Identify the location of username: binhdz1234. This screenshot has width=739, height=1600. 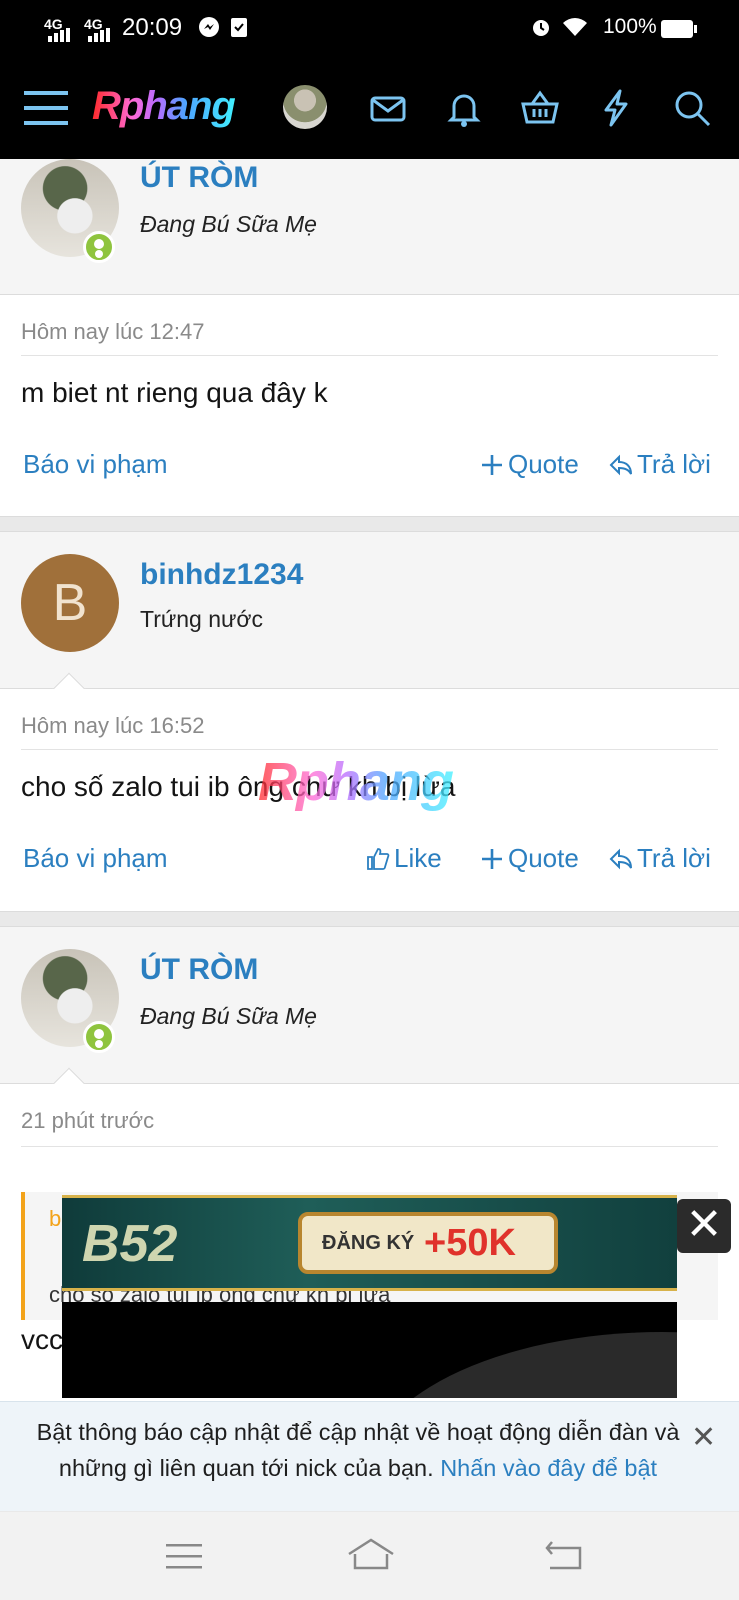
(221, 575).